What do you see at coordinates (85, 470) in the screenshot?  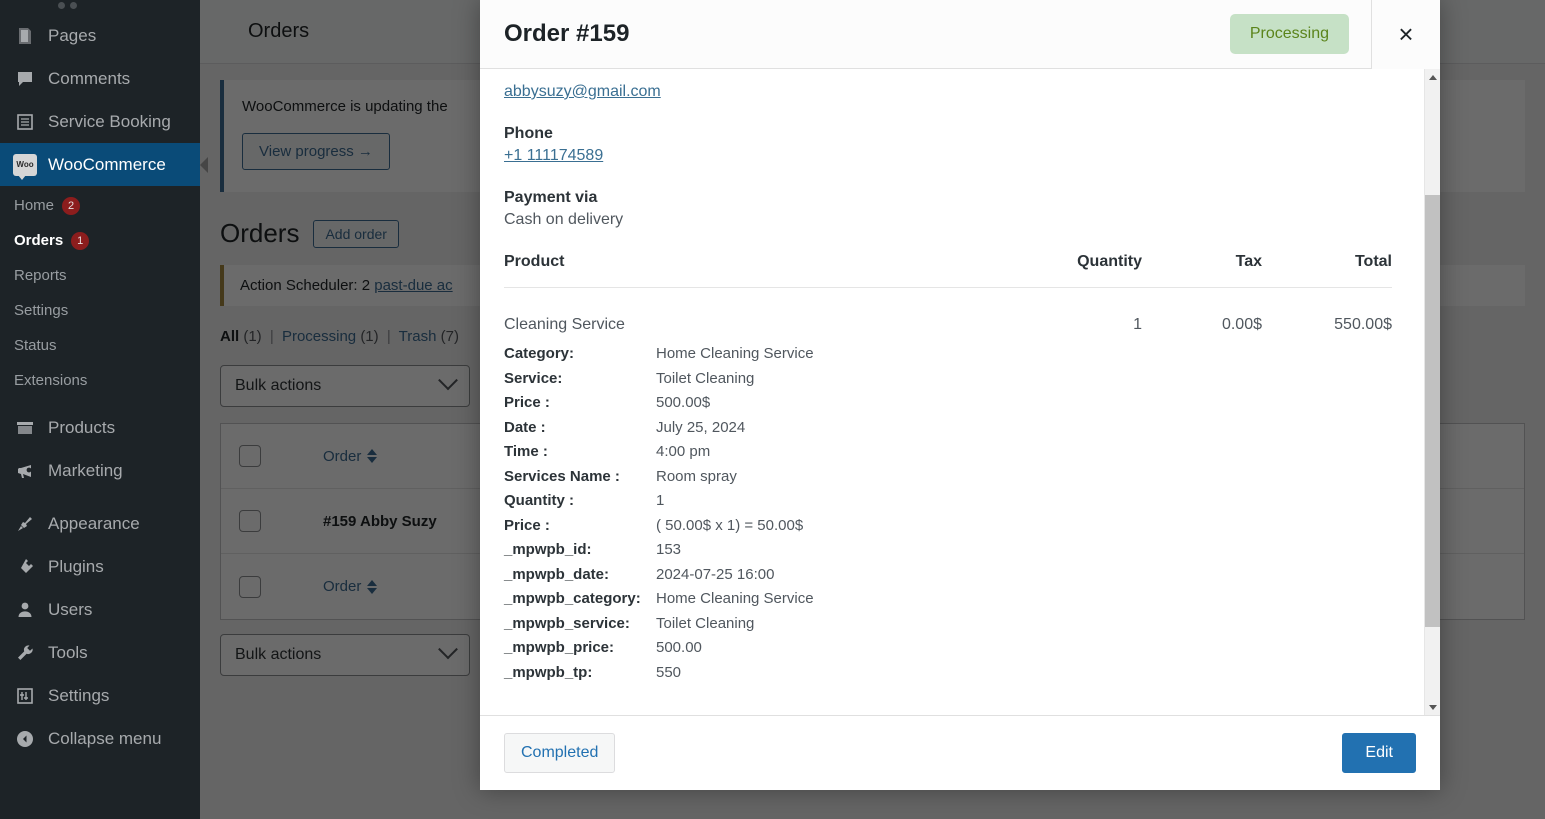 I see `sidebar-item-label: Marketing` at bounding box center [85, 470].